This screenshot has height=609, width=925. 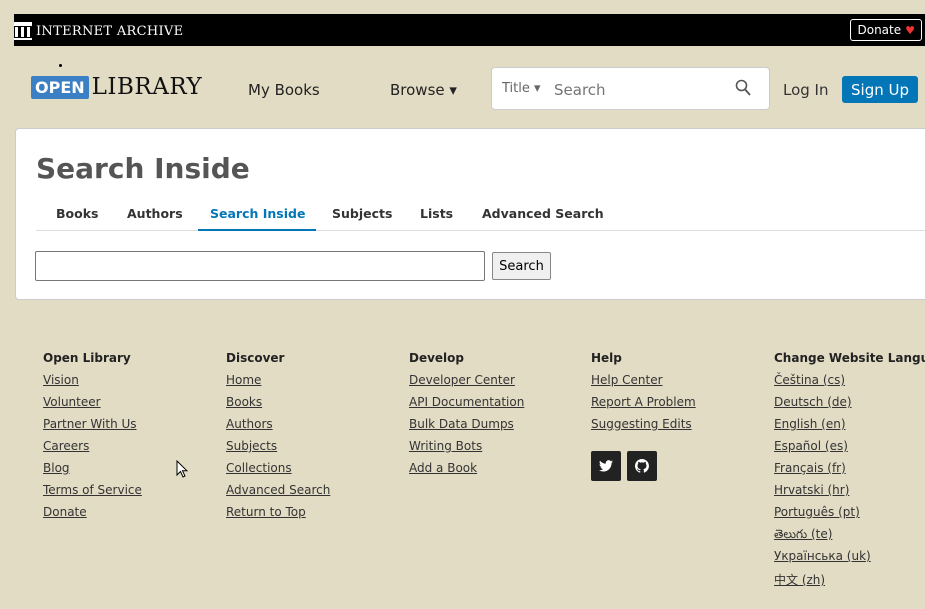 What do you see at coordinates (60, 65) in the screenshot?
I see `logo-dot` at bounding box center [60, 65].